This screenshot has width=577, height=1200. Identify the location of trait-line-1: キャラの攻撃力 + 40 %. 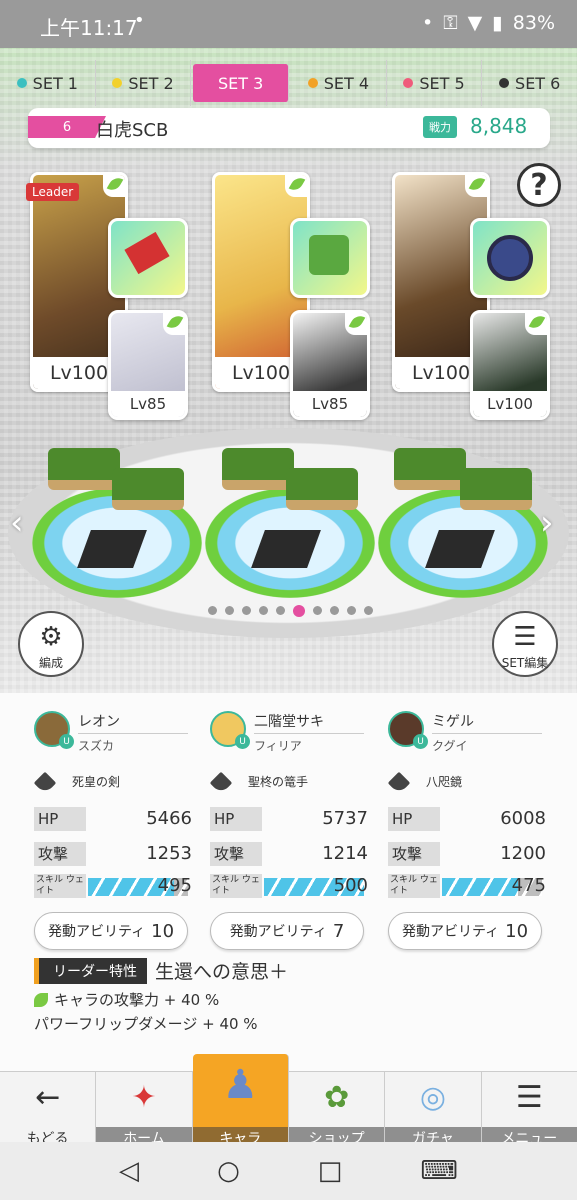
(126, 999).